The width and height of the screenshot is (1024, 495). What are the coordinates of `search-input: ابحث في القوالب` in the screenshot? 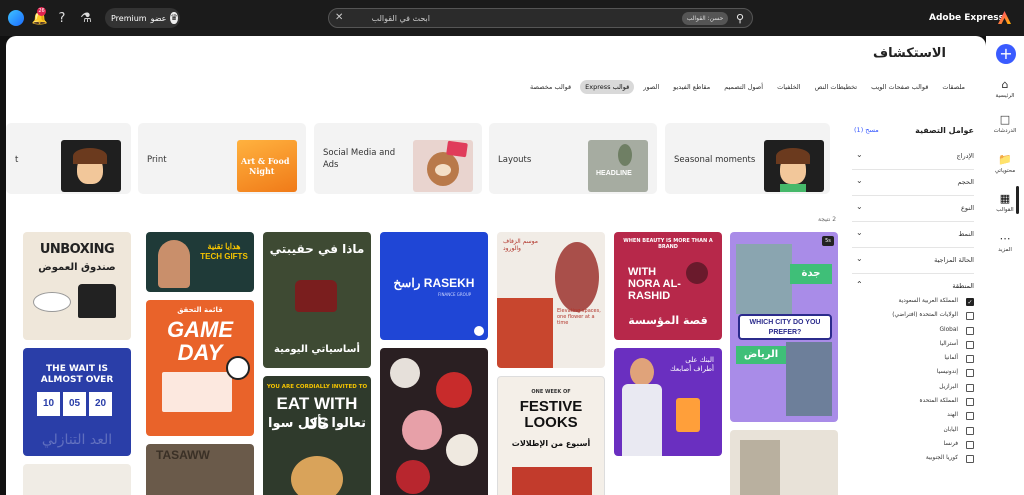 It's located at (401, 18).